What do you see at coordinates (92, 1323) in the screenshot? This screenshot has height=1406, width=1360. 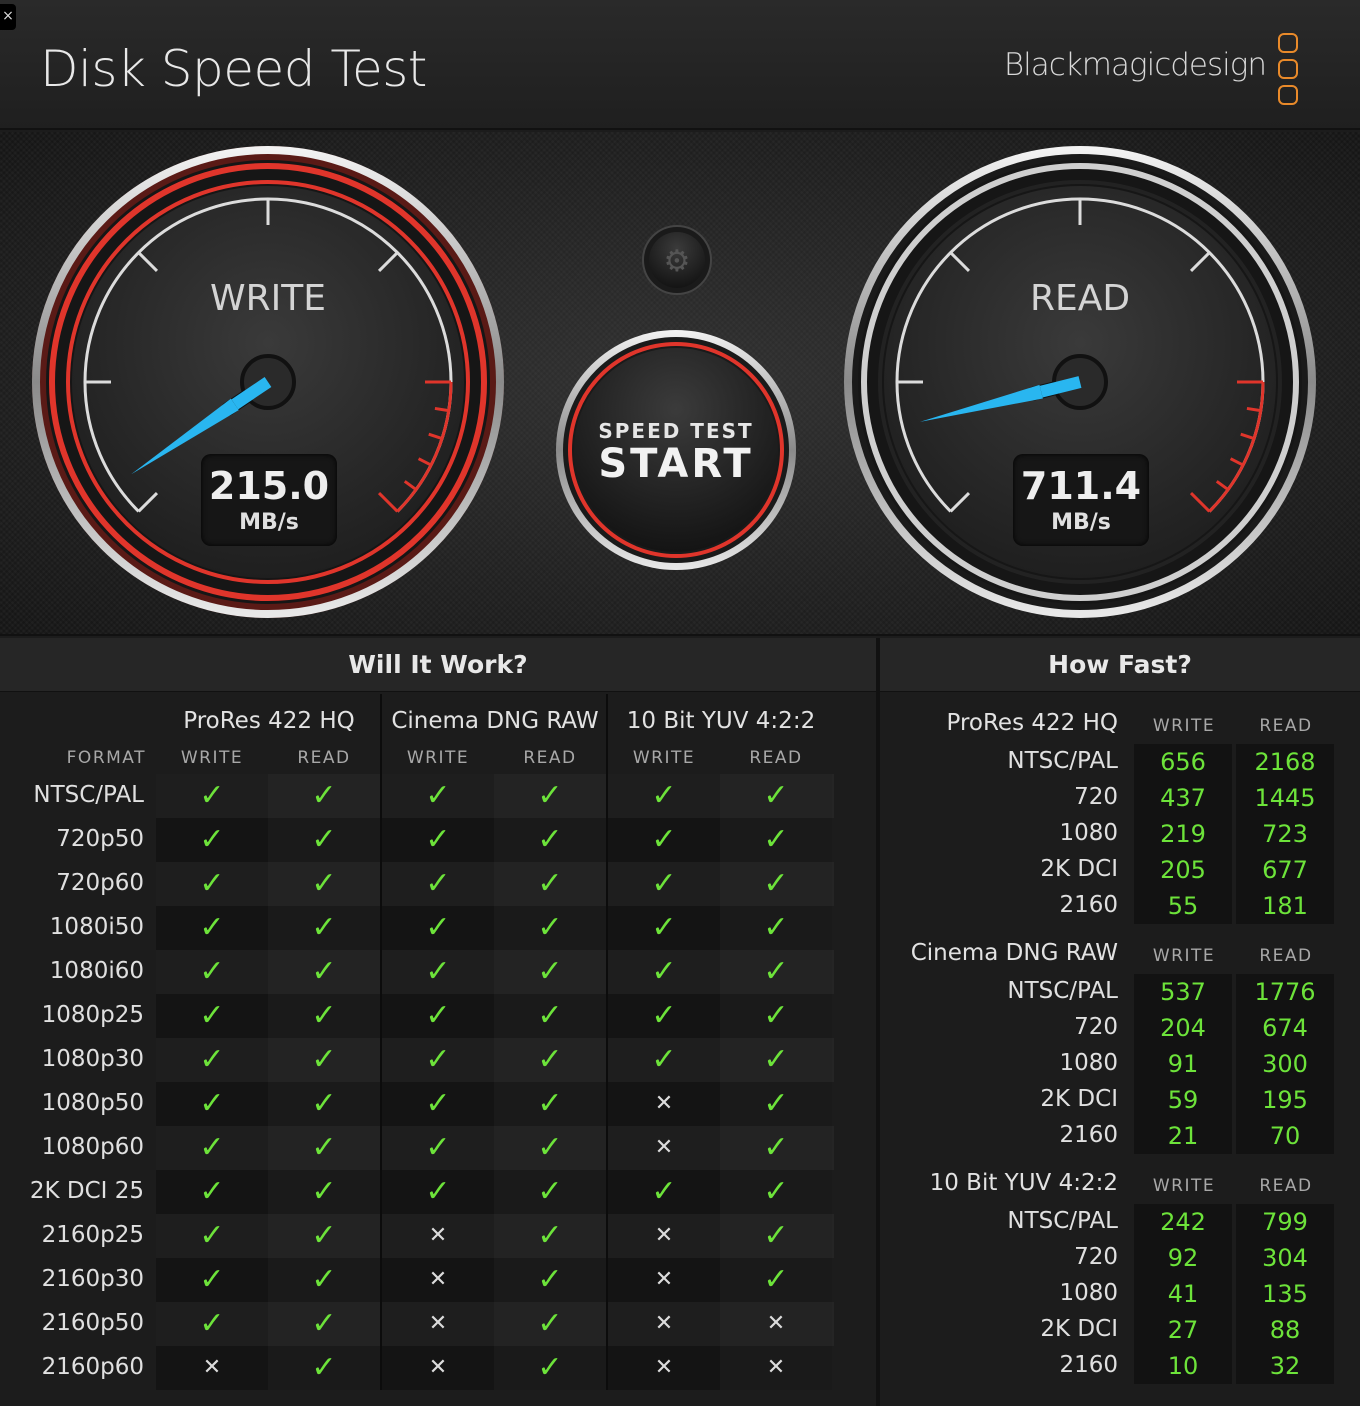 I see `format-label: 2160p50` at bounding box center [92, 1323].